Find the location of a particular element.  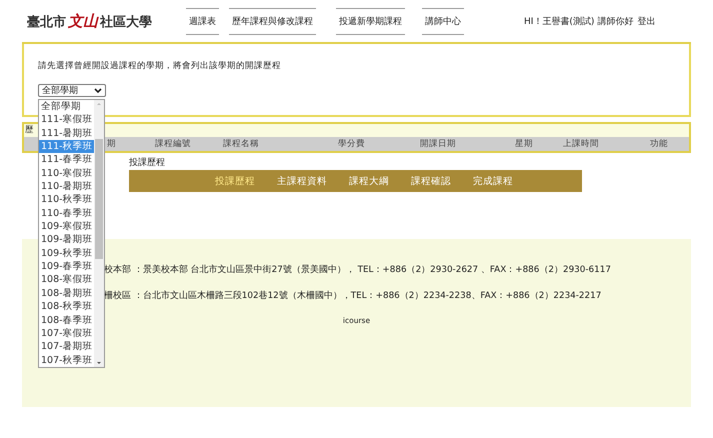

dropdown-option: 108-秋季班 is located at coordinates (66, 307).